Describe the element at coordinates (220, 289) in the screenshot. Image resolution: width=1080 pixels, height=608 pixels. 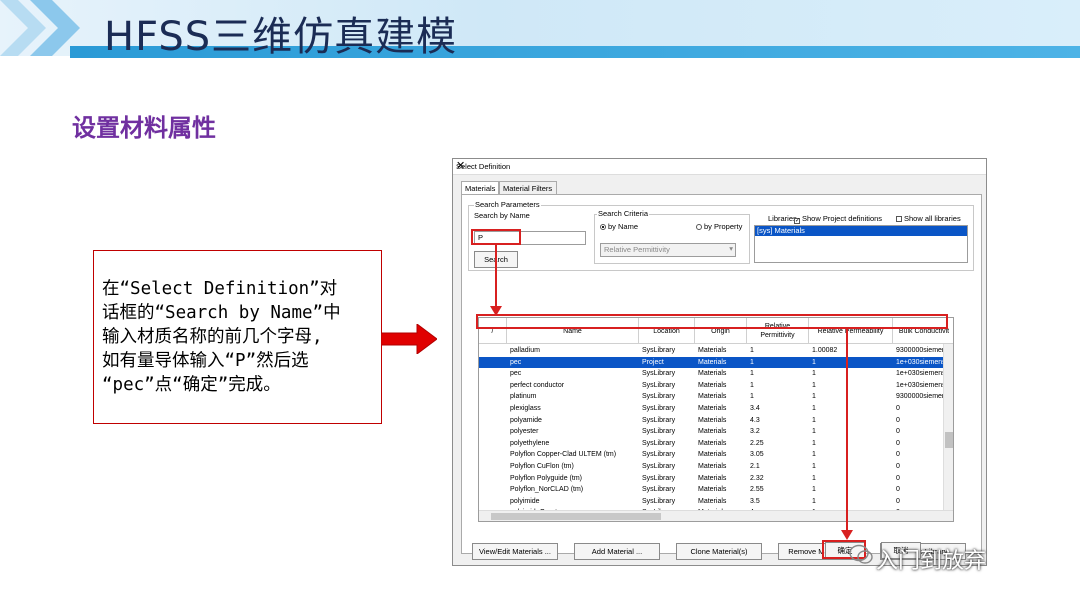
I see `note-line: 在“Select Definition”对` at that location.